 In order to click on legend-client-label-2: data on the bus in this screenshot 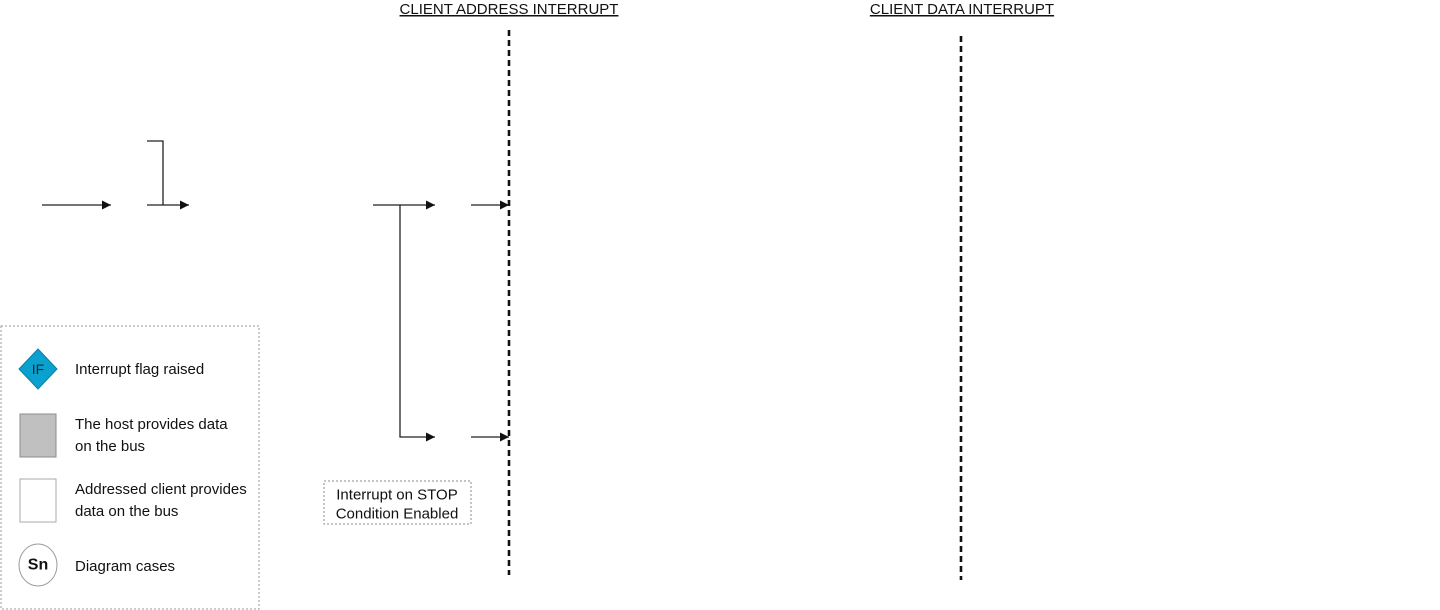, I will do `click(126, 511)`.